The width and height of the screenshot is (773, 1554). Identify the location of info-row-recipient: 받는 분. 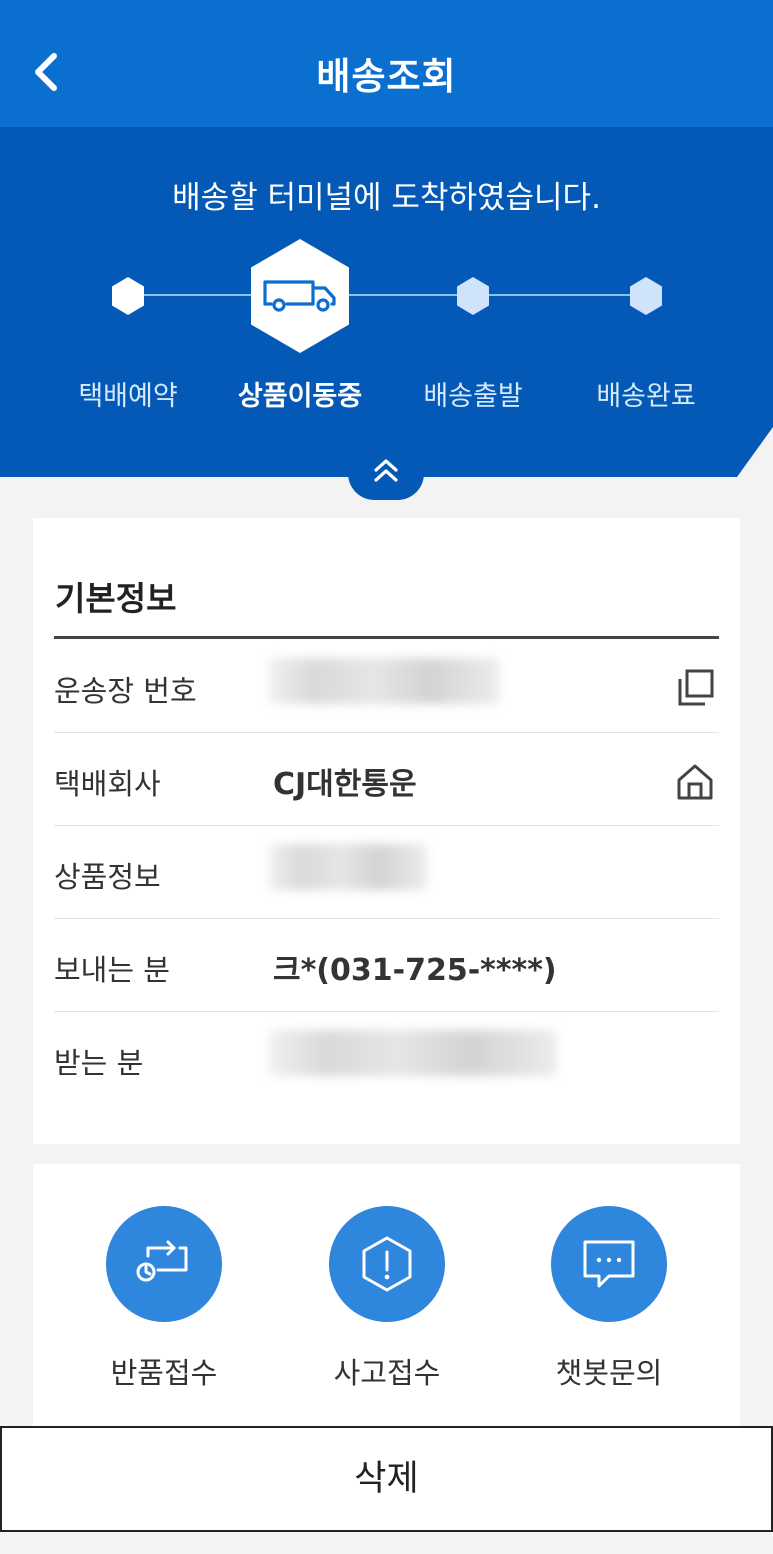
(386, 1058).